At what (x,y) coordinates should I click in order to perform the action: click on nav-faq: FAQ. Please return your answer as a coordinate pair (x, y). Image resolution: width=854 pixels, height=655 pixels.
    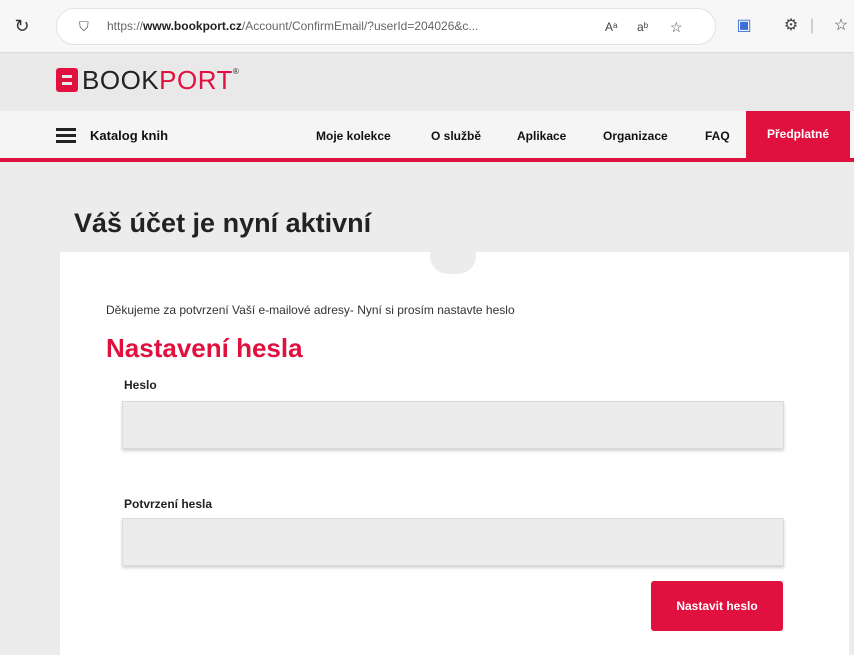
    Looking at the image, I should click on (717, 136).